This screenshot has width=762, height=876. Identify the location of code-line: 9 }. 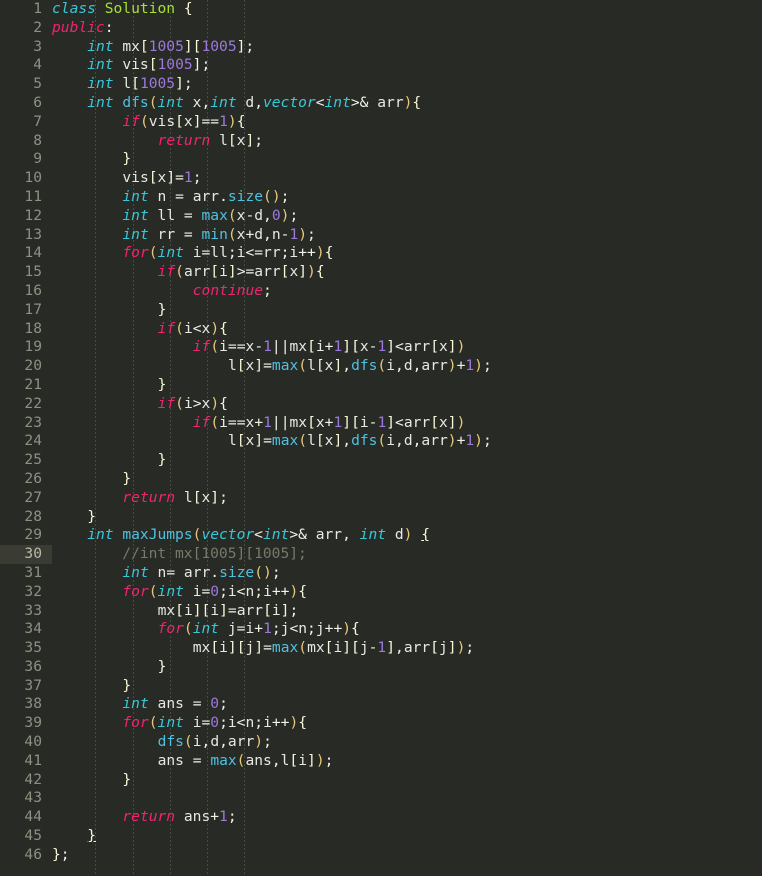
(381, 159).